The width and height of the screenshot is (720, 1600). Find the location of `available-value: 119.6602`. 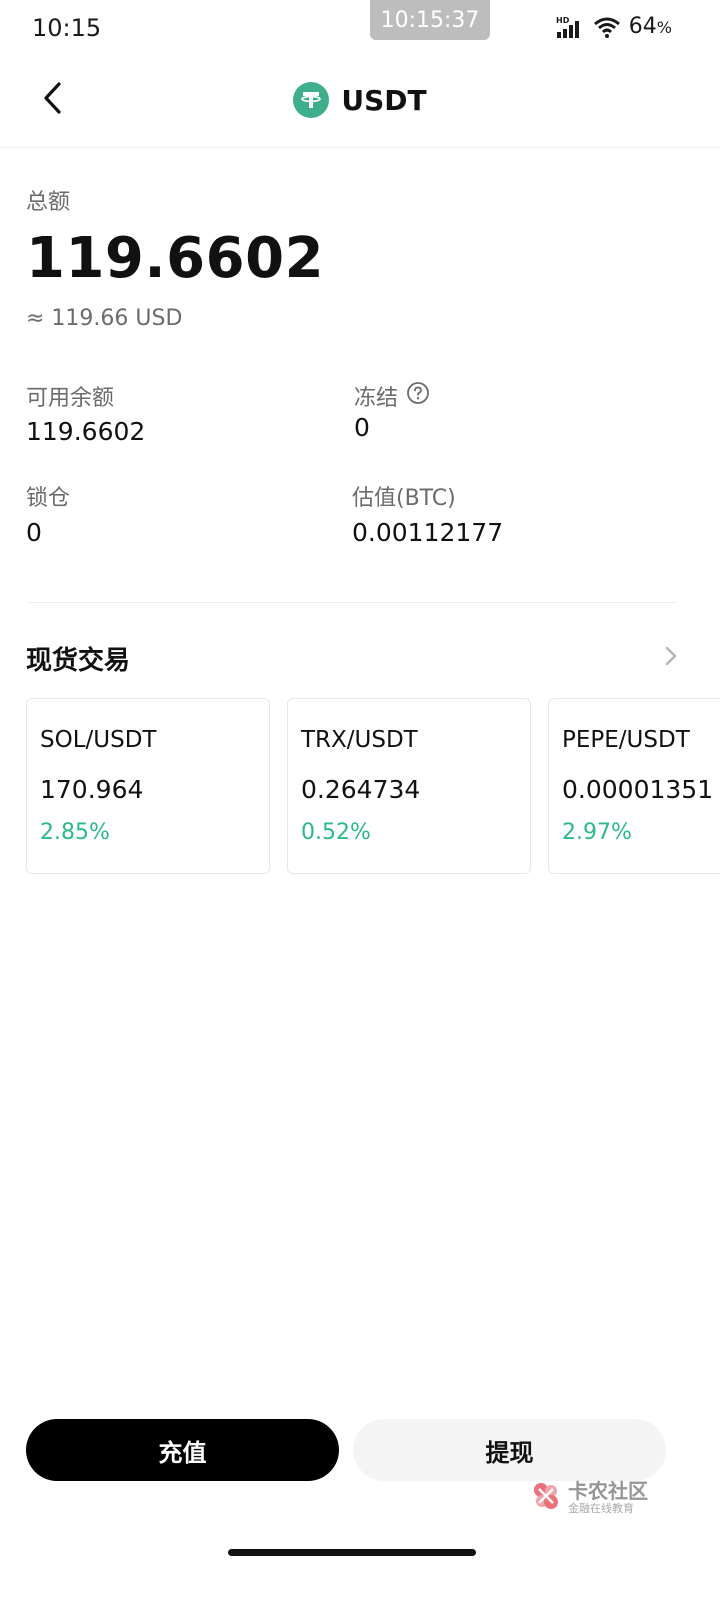

available-value: 119.6602 is located at coordinates (86, 431).